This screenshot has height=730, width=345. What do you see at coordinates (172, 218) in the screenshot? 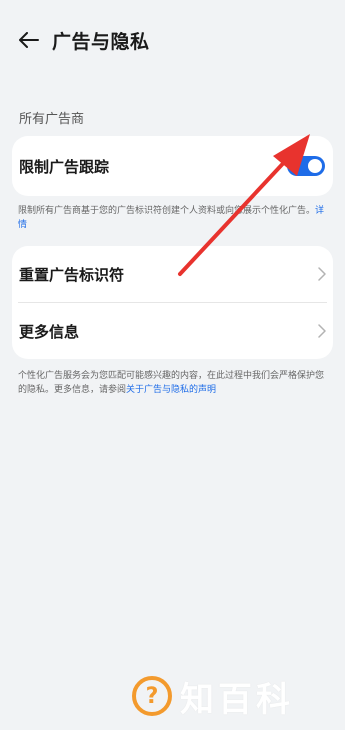
I see `limit-tracking-note: 限制所有广告商基于您的广告标识符创建个人资料或向您展示个性化广告。详情` at bounding box center [172, 218].